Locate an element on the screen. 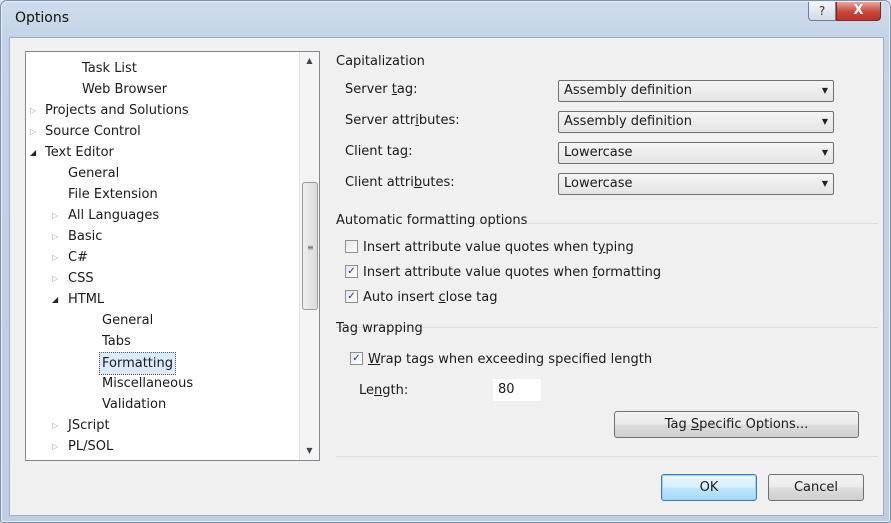 This screenshot has height=523, width=891. tree-item-label: Formatting is located at coordinates (138, 363).